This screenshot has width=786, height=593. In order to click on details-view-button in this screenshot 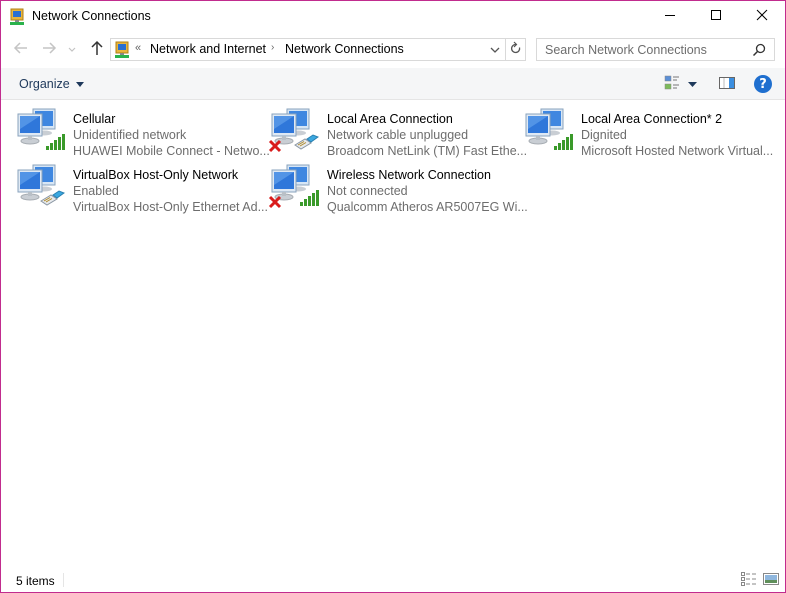, I will do `click(749, 580)`.